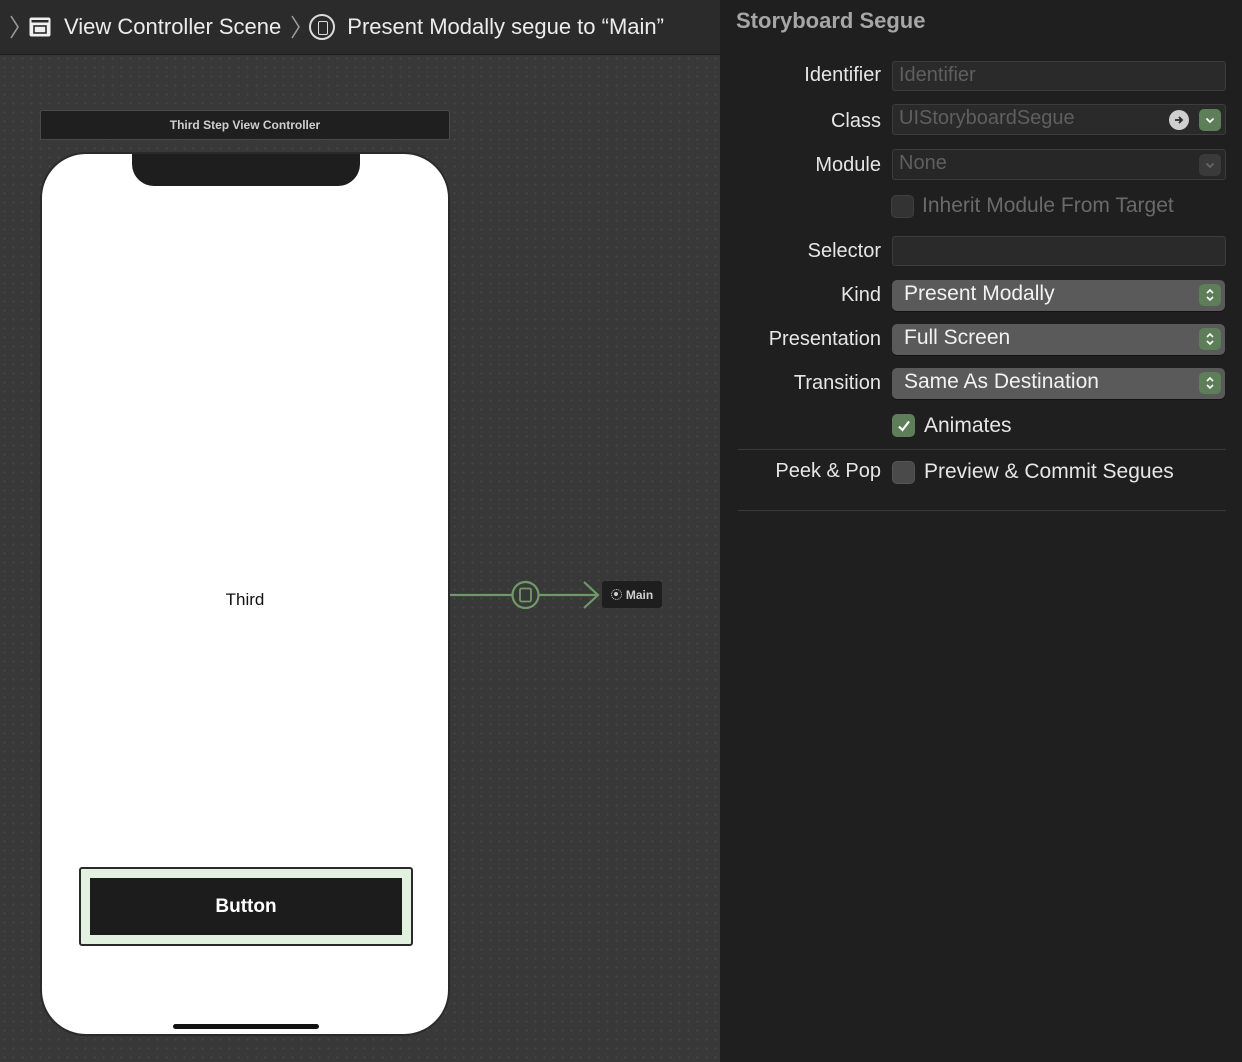  Describe the element at coordinates (1001, 381) in the screenshot. I see `transition-value: Same As Destination` at that location.